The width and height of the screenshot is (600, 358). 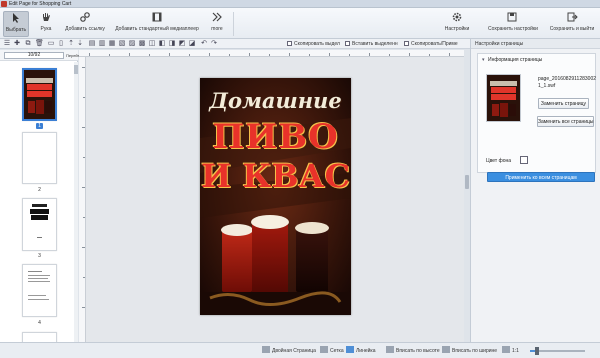 I want to click on group-icon: ◩, so click(x=182, y=44).